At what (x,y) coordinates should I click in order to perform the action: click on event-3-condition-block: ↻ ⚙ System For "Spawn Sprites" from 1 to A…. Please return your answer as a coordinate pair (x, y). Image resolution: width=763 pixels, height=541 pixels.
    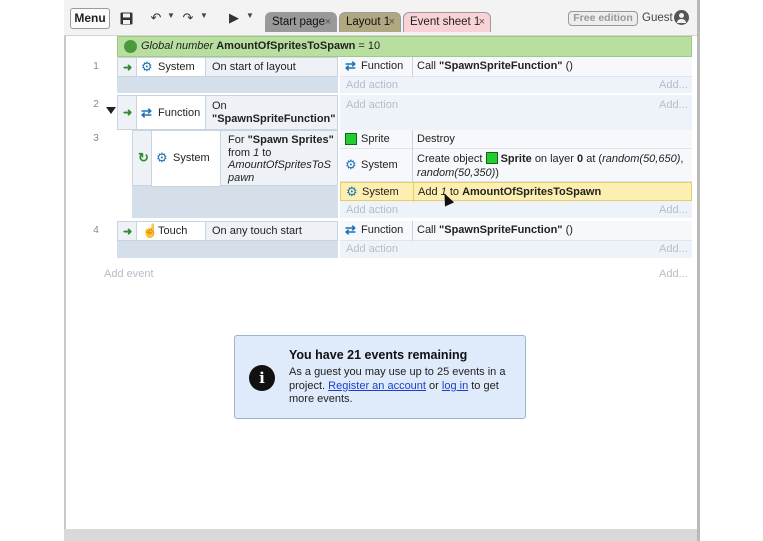
    Looking at the image, I should click on (235, 174).